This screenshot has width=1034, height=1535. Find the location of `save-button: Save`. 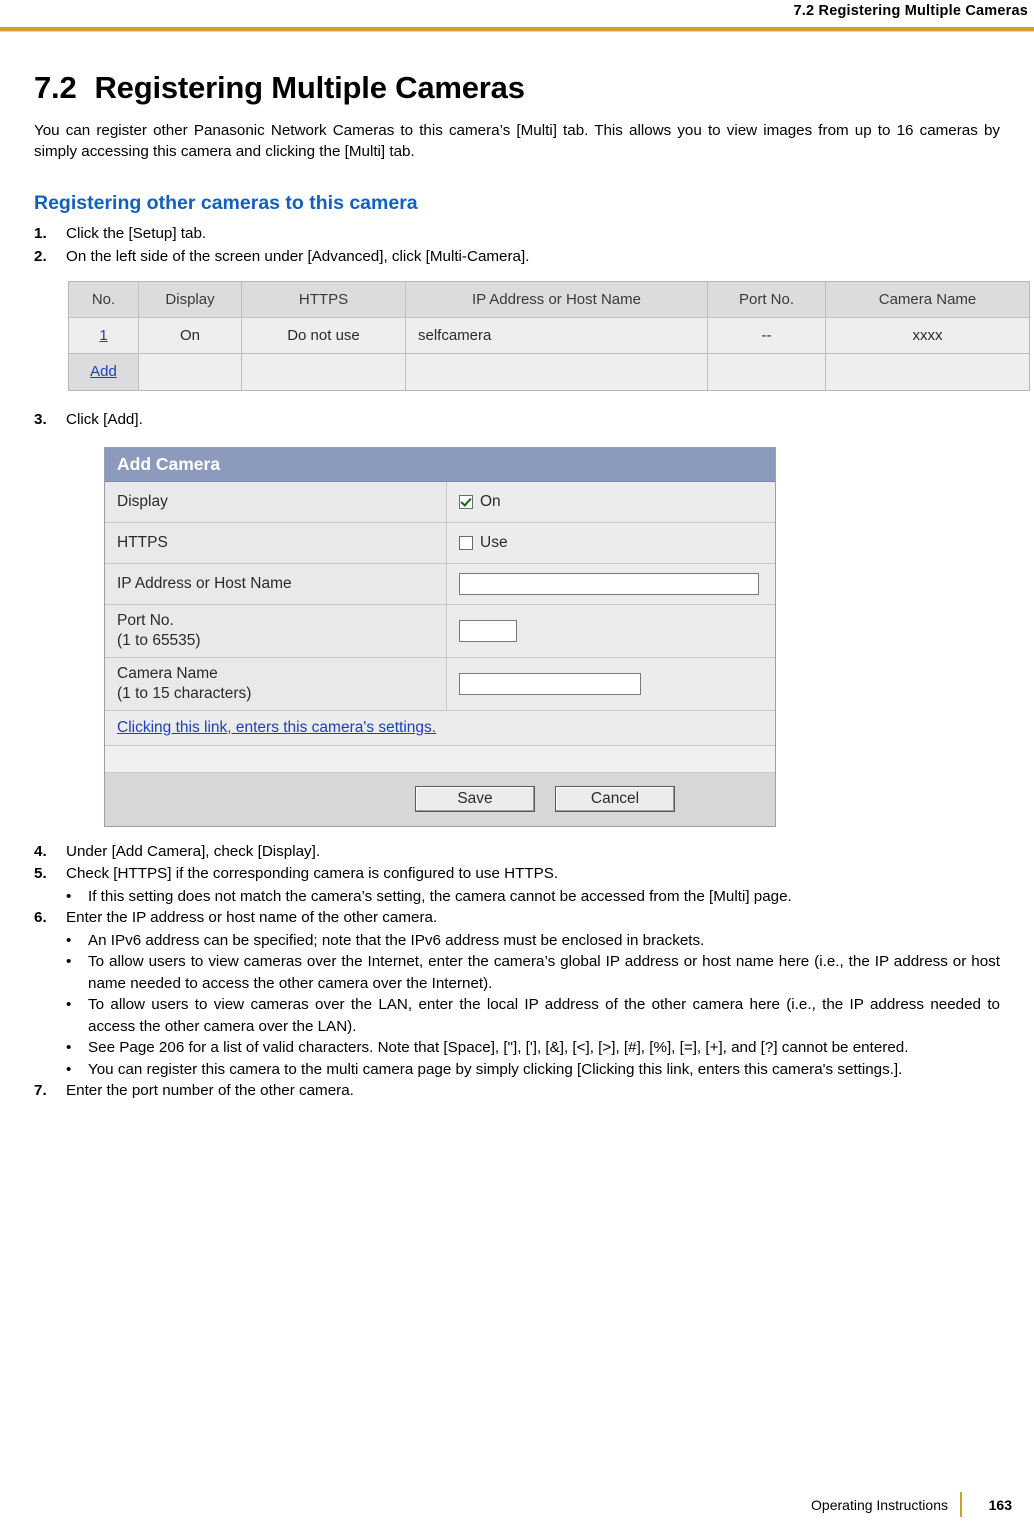

save-button: Save is located at coordinates (475, 799).